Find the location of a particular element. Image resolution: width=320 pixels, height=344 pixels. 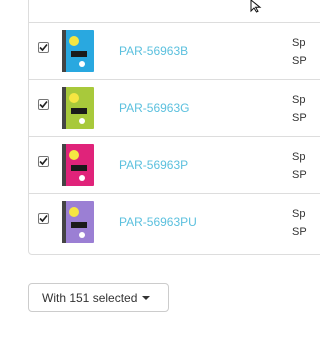

caret-down-icon is located at coordinates (146, 297).